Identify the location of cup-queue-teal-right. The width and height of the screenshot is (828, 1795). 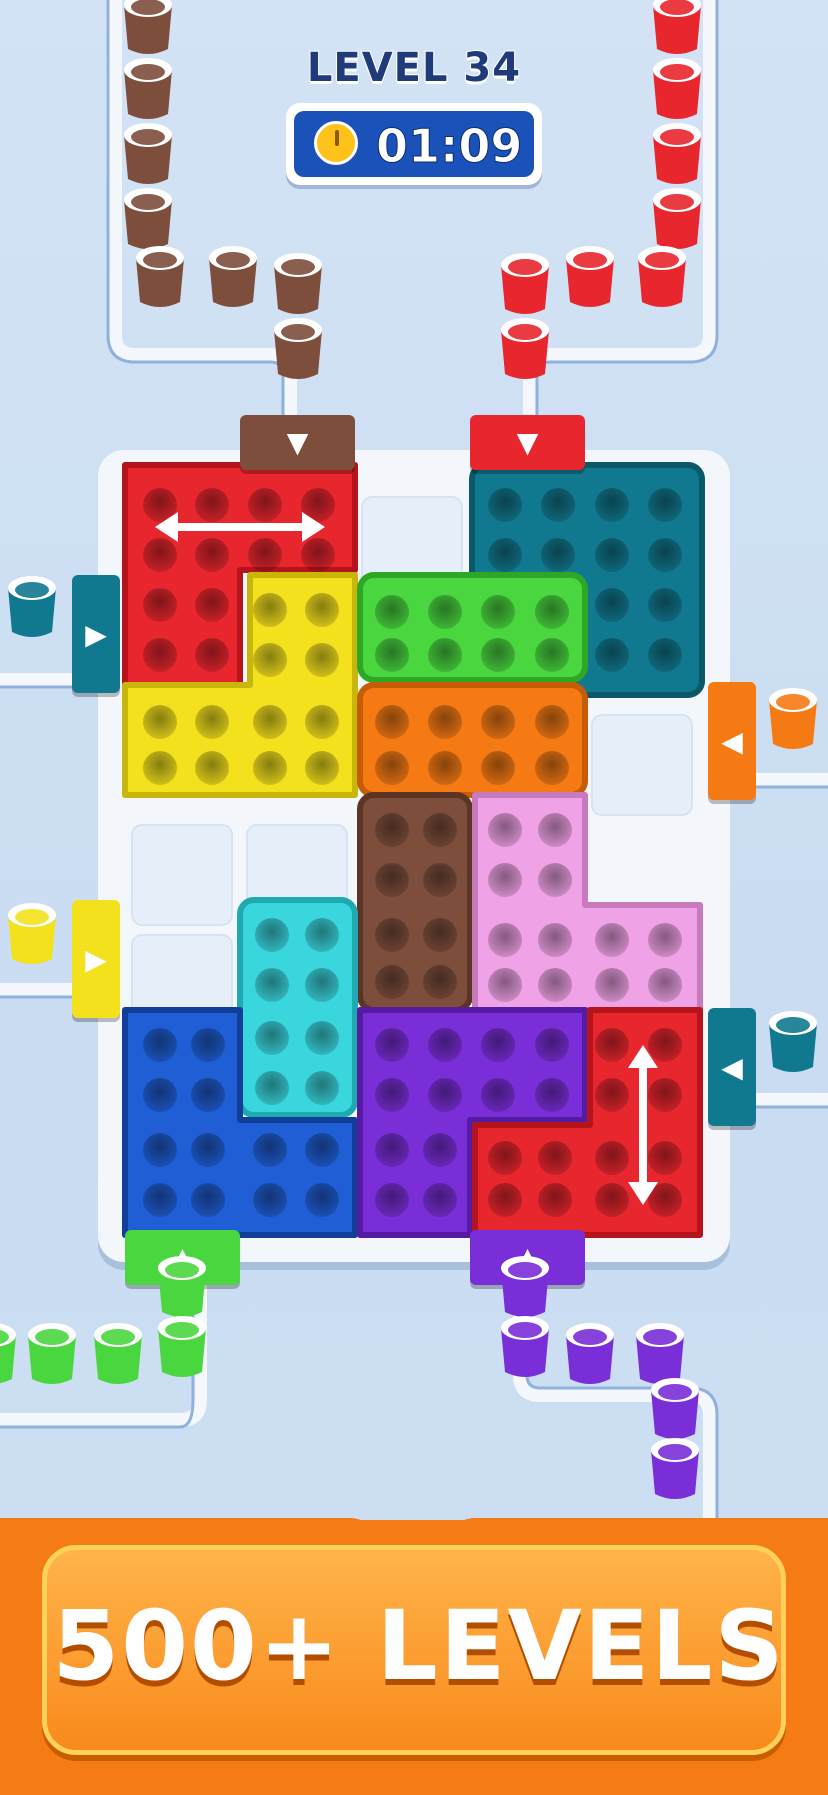
(793, 1041).